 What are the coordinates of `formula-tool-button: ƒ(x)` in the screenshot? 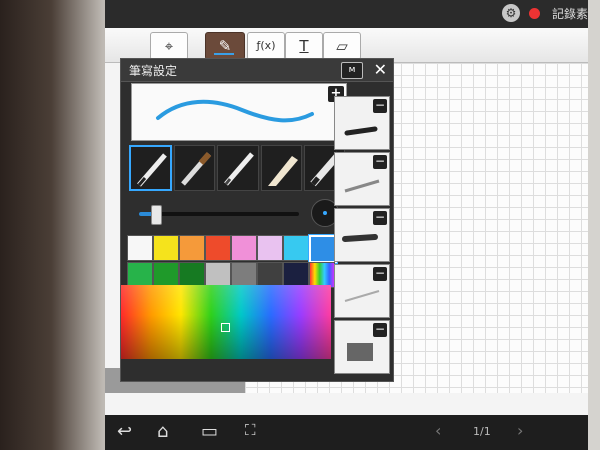 It's located at (266, 46).